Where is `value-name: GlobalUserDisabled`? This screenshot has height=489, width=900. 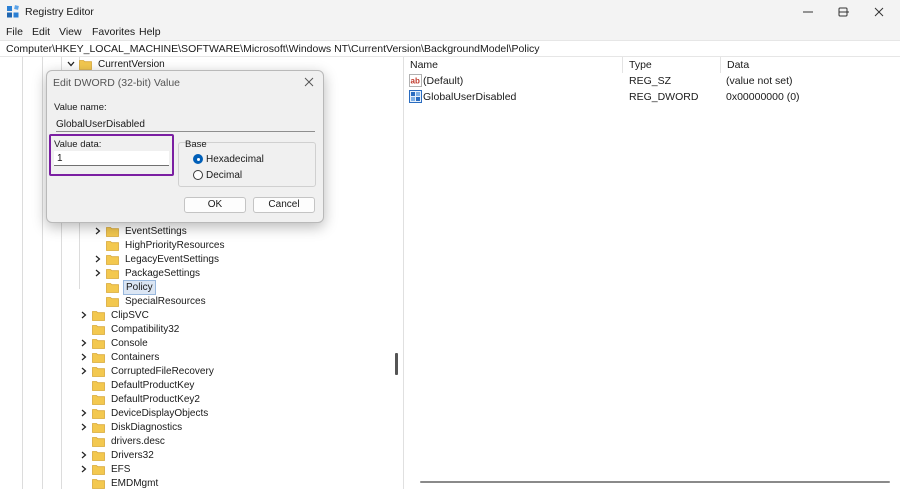 value-name: GlobalUserDisabled is located at coordinates (470, 97).